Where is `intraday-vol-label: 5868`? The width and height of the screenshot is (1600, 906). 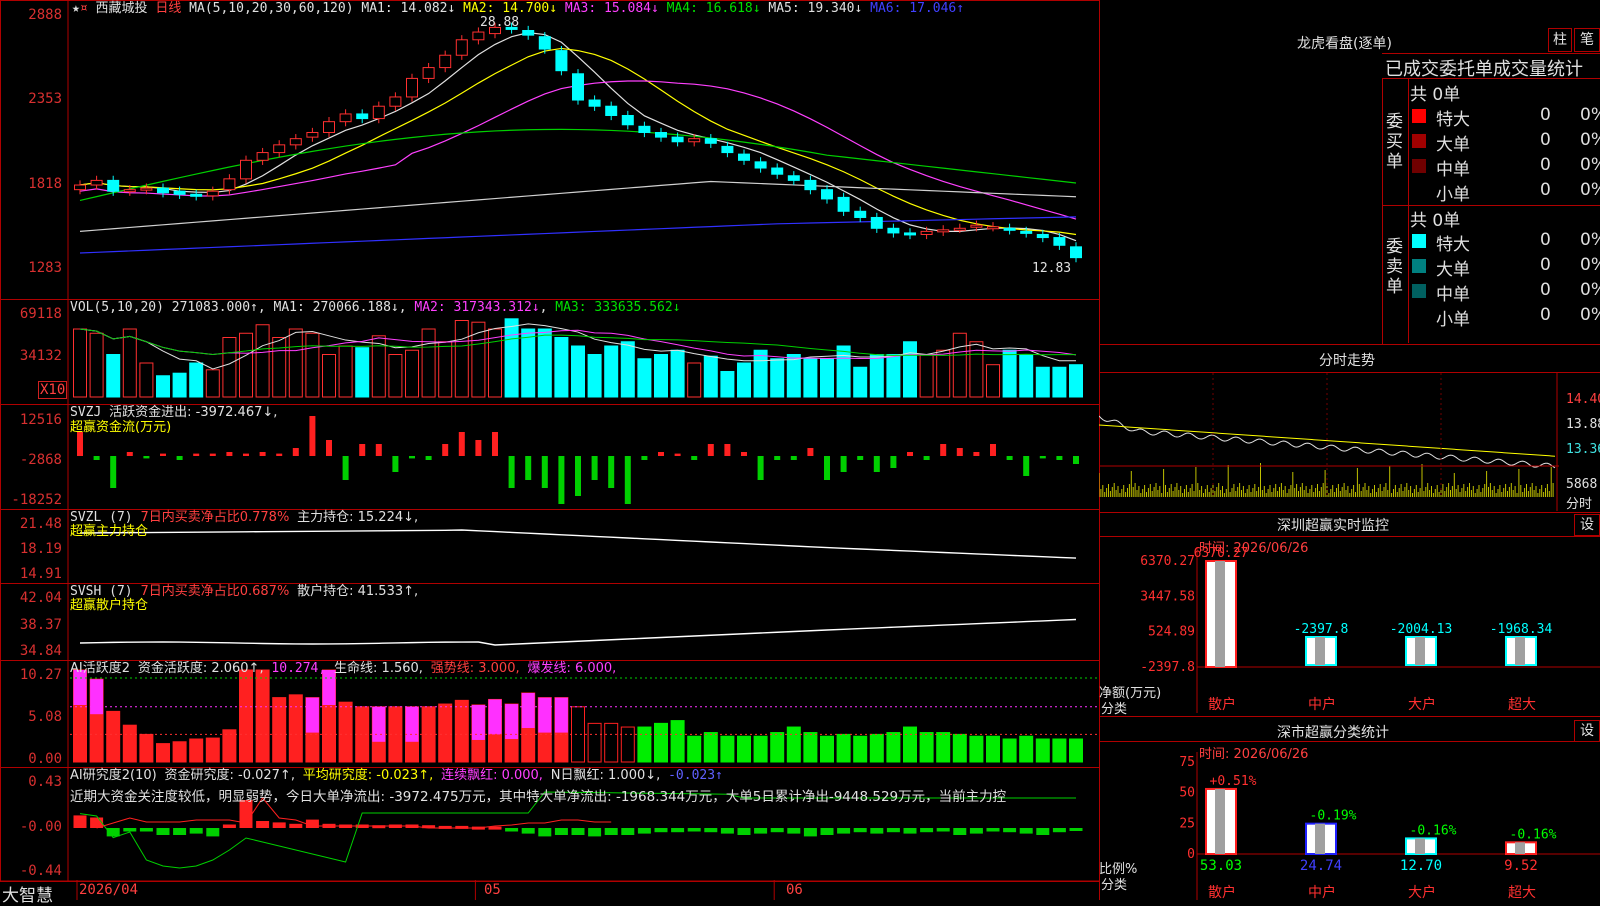 intraday-vol-label: 5868 is located at coordinates (1582, 484).